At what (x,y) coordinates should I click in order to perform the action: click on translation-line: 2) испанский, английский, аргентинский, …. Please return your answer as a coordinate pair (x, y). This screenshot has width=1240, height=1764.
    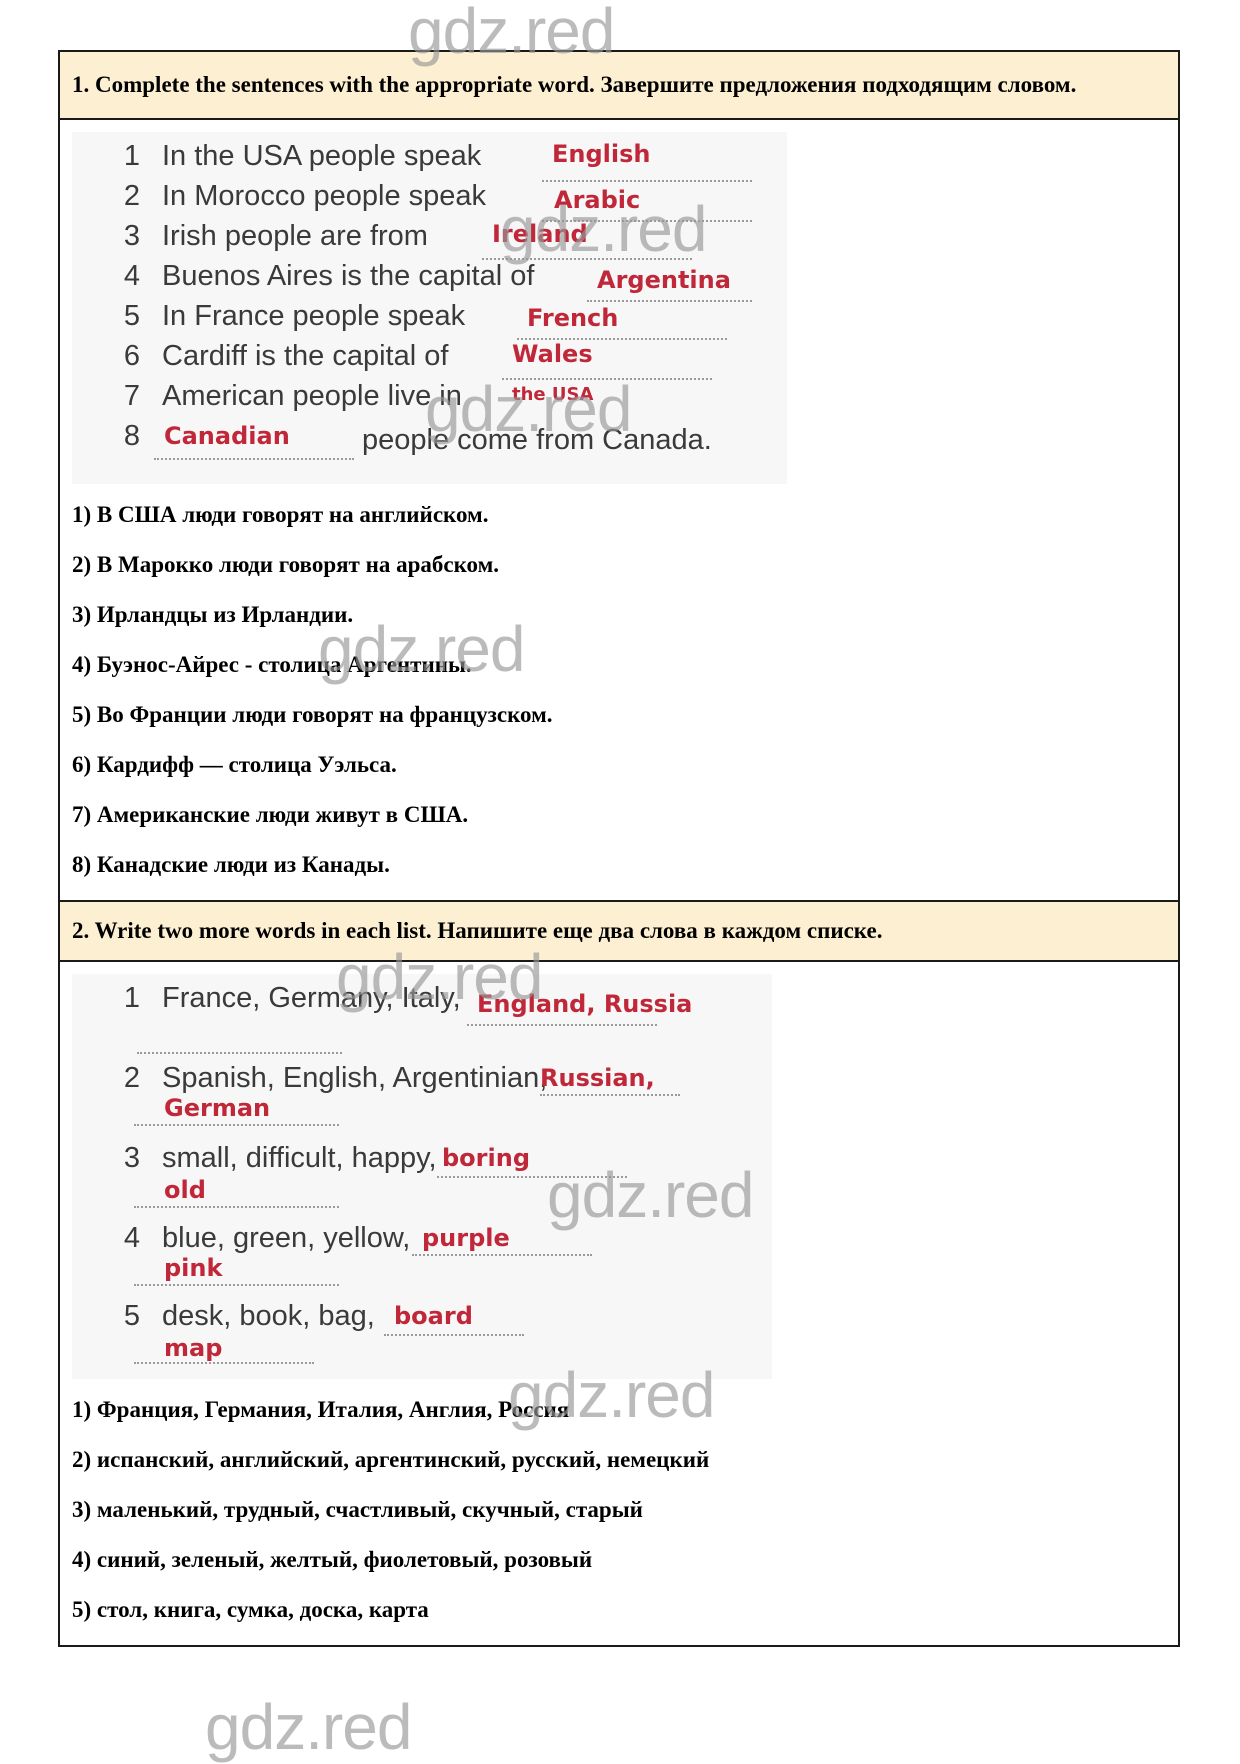
    Looking at the image, I should click on (391, 1459).